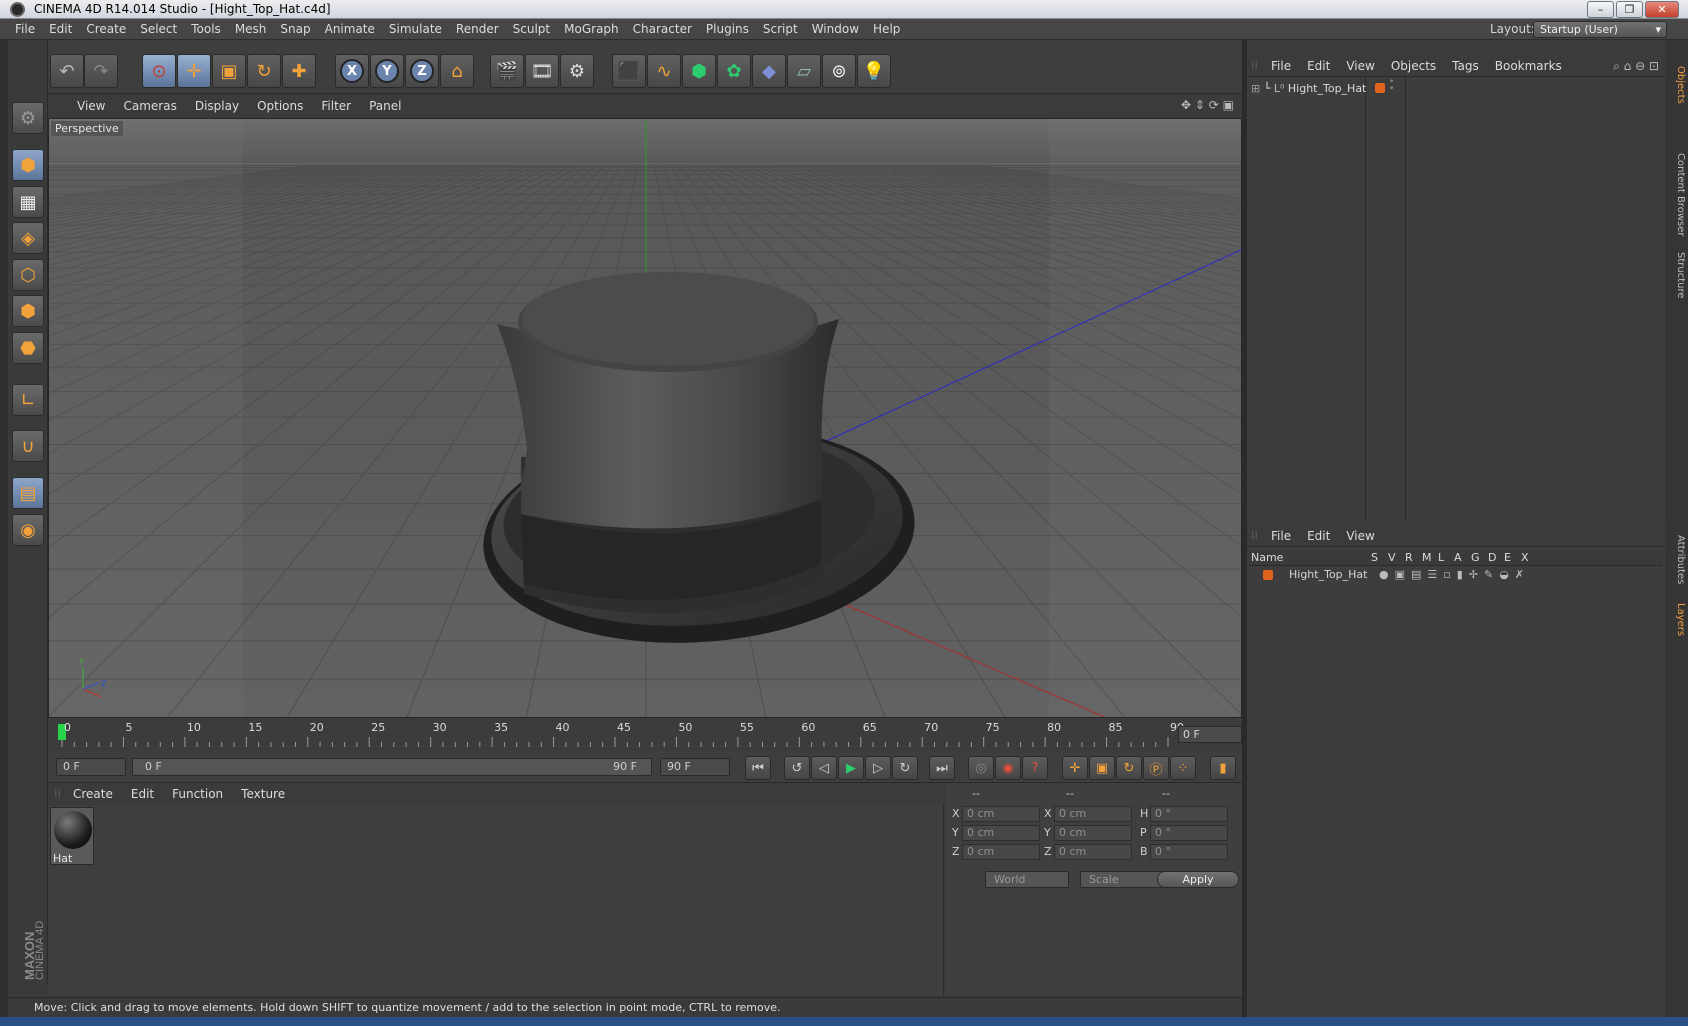 This screenshot has width=1688, height=1026. I want to click on start-frame-field: 0 F, so click(91, 767).